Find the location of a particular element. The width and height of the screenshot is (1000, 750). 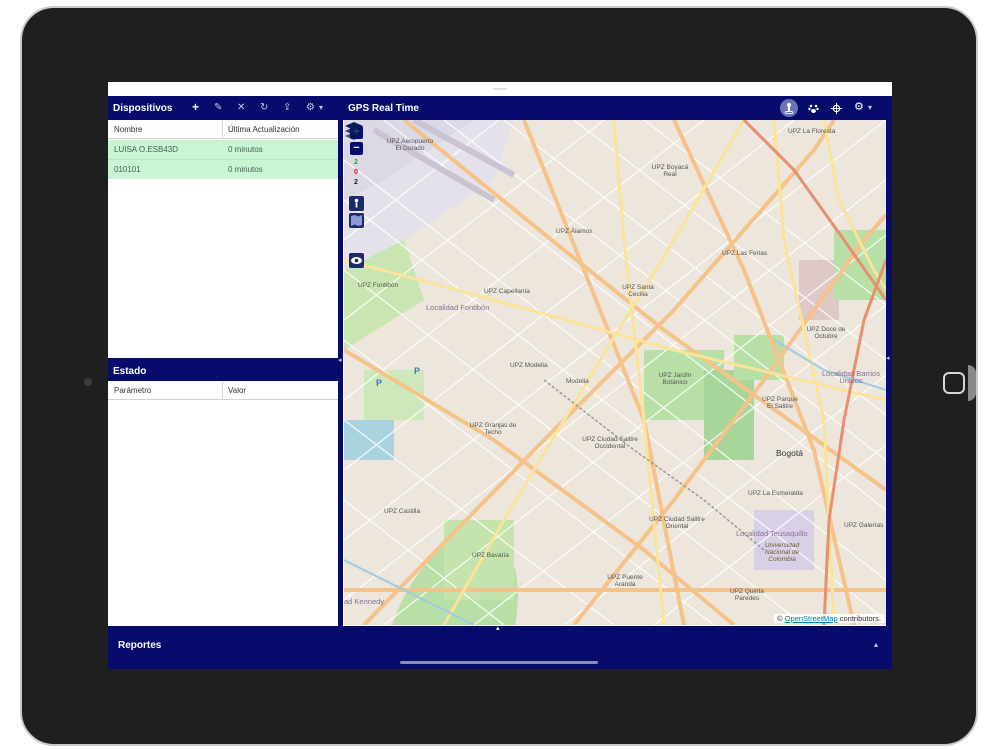

map-label: UPZ La Esmeralda is located at coordinates (775, 493).